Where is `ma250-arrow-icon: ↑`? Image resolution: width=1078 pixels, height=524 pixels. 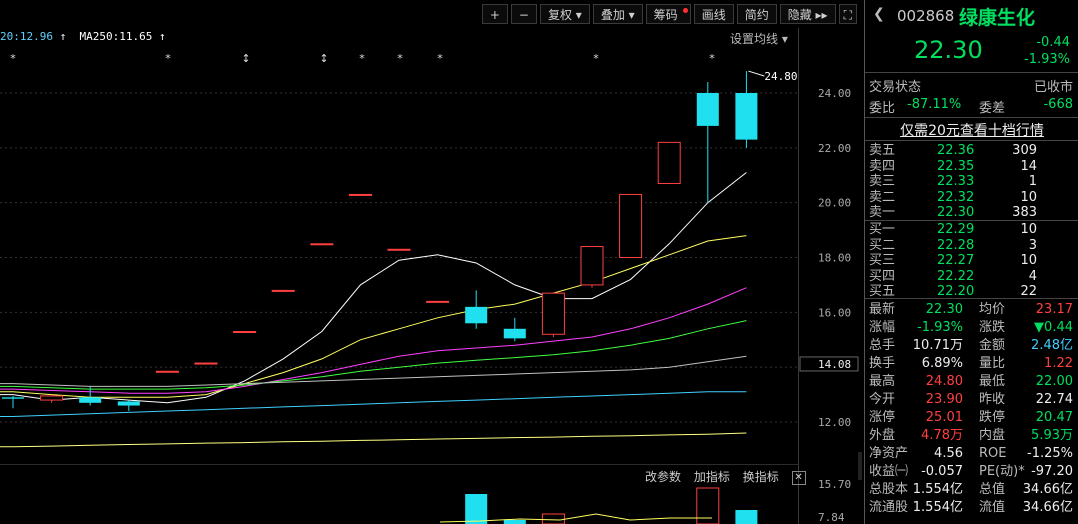
ma250-arrow-icon: ↑ is located at coordinates (162, 36).